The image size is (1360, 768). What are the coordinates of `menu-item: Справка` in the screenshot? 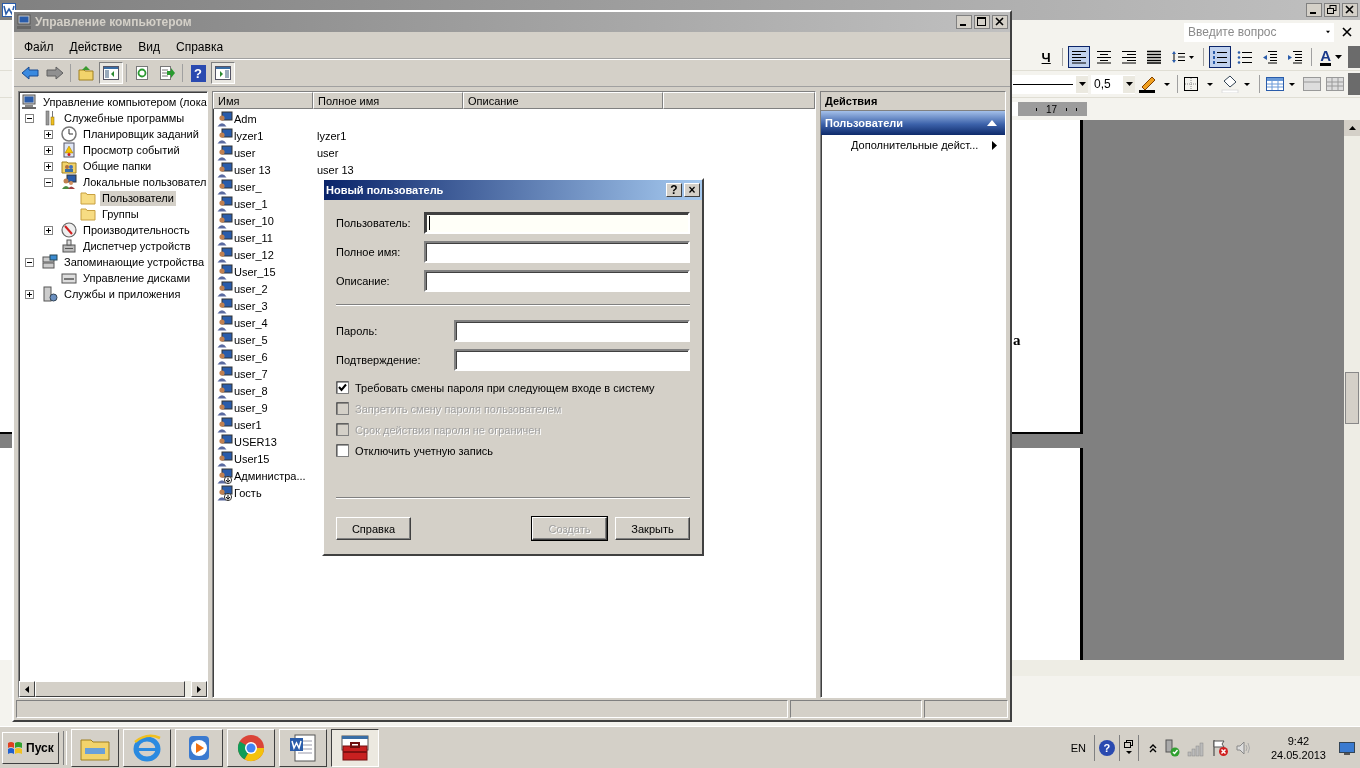 It's located at (200, 47).